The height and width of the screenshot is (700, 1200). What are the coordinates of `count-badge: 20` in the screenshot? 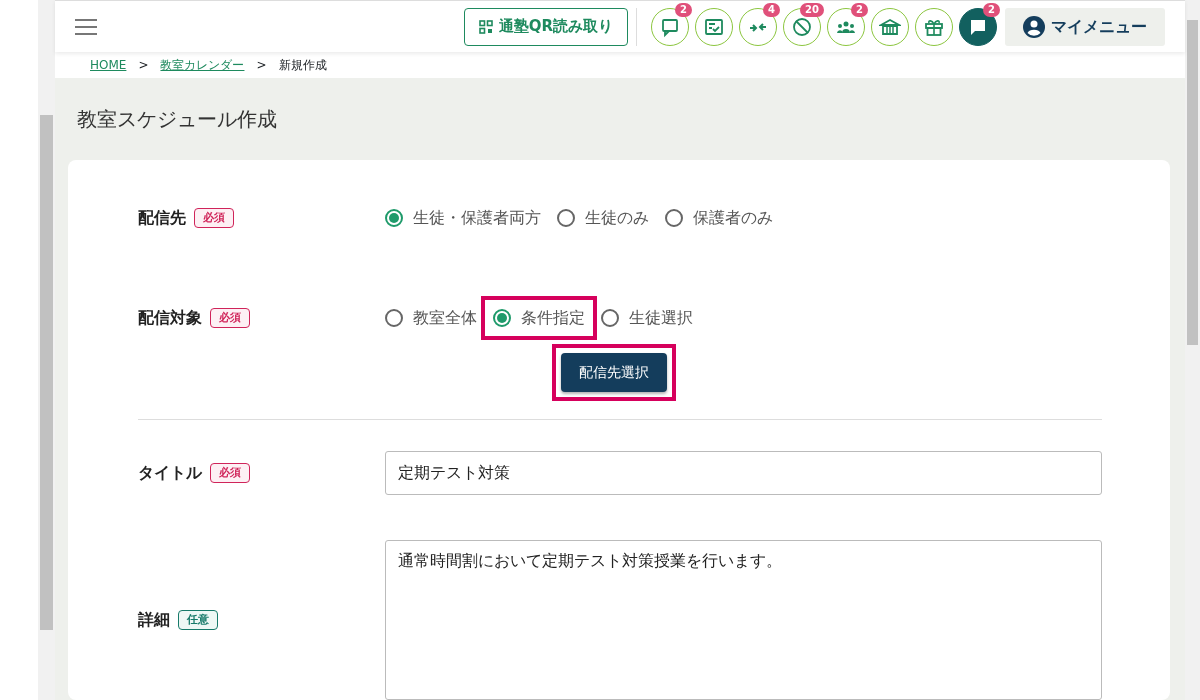 It's located at (812, 9).